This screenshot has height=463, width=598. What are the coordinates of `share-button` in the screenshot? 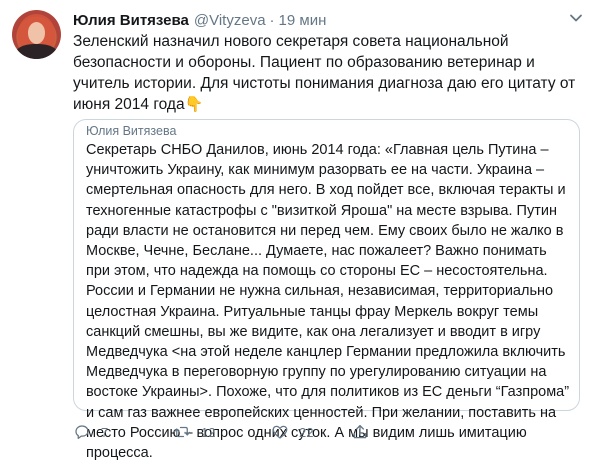 It's located at (366, 432).